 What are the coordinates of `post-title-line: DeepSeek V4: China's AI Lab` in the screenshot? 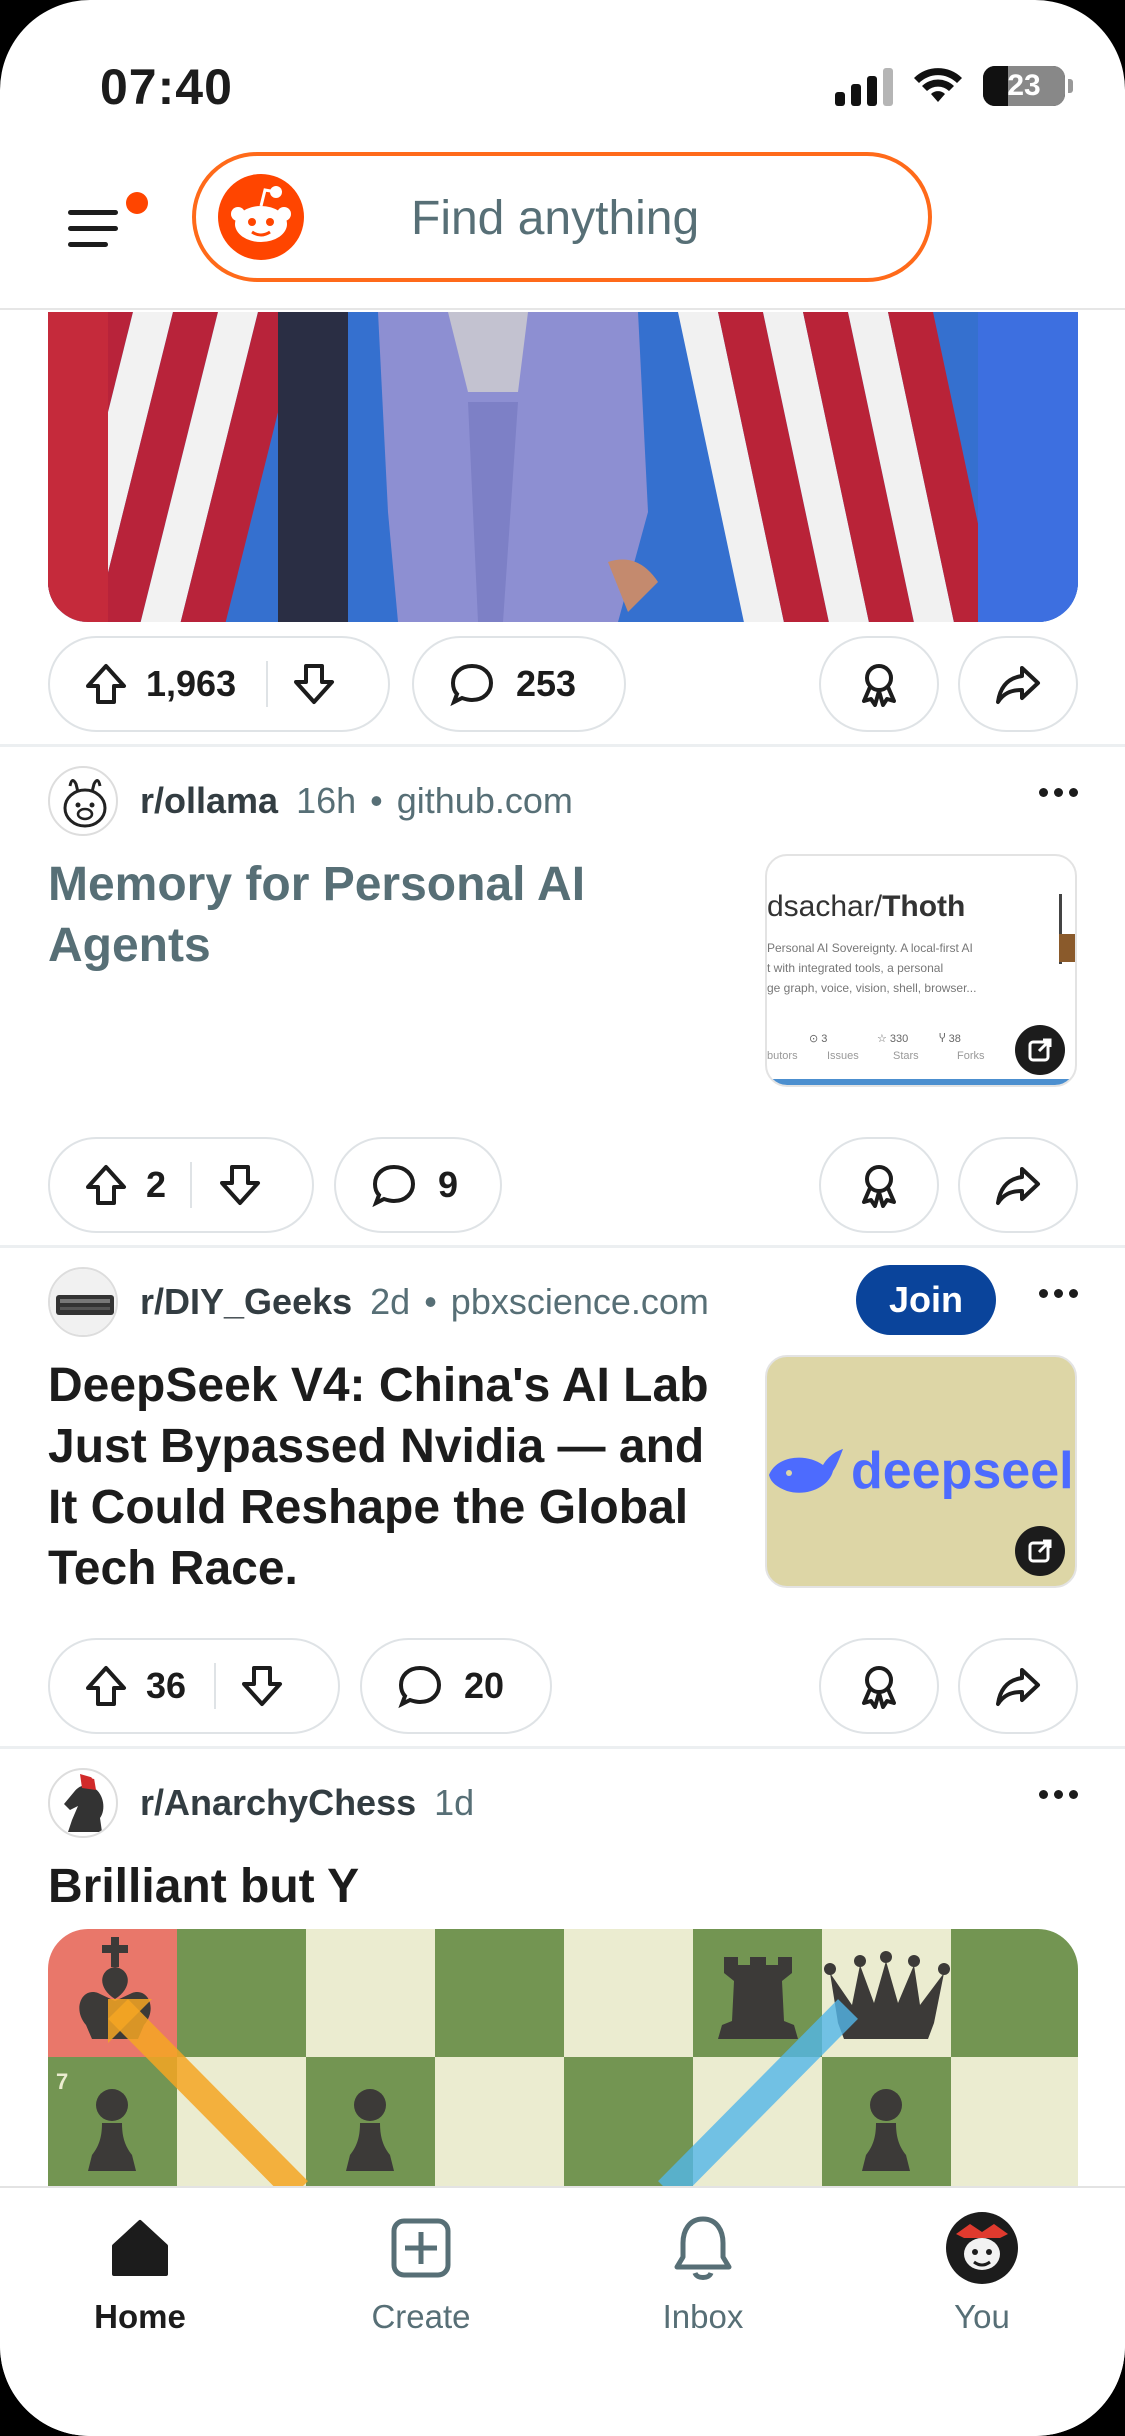 It's located at (378, 1385).